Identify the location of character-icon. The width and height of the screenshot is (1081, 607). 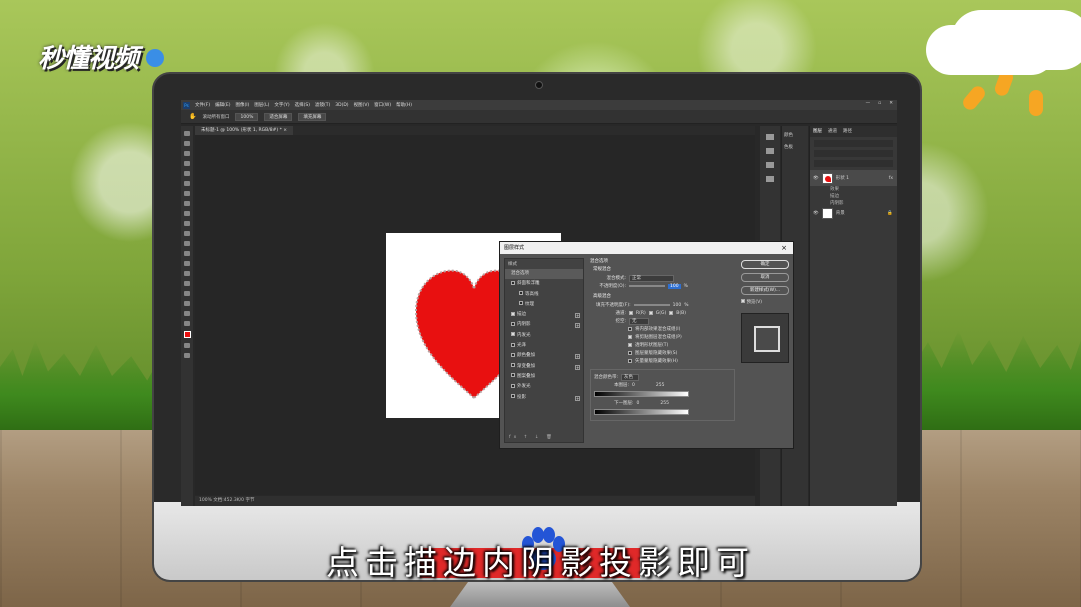
(770, 179).